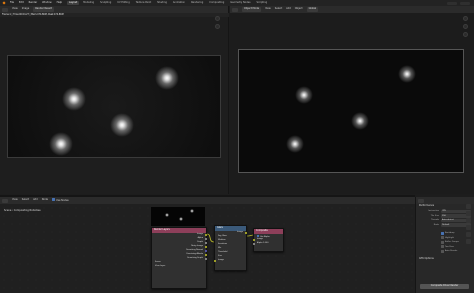 This screenshot has height=293, width=474. What do you see at coordinates (444, 286) in the screenshot?
I see `composite-render-button: Composite Driver Render` at bounding box center [444, 286].